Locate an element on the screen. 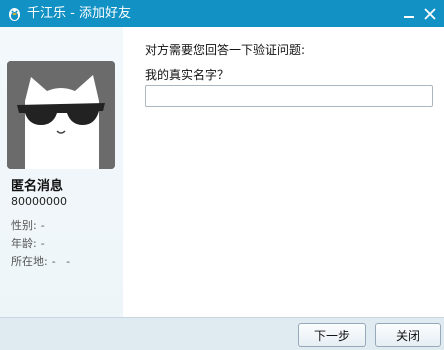 The image size is (444, 350). next-step-button: 下一步 is located at coordinates (332, 335).